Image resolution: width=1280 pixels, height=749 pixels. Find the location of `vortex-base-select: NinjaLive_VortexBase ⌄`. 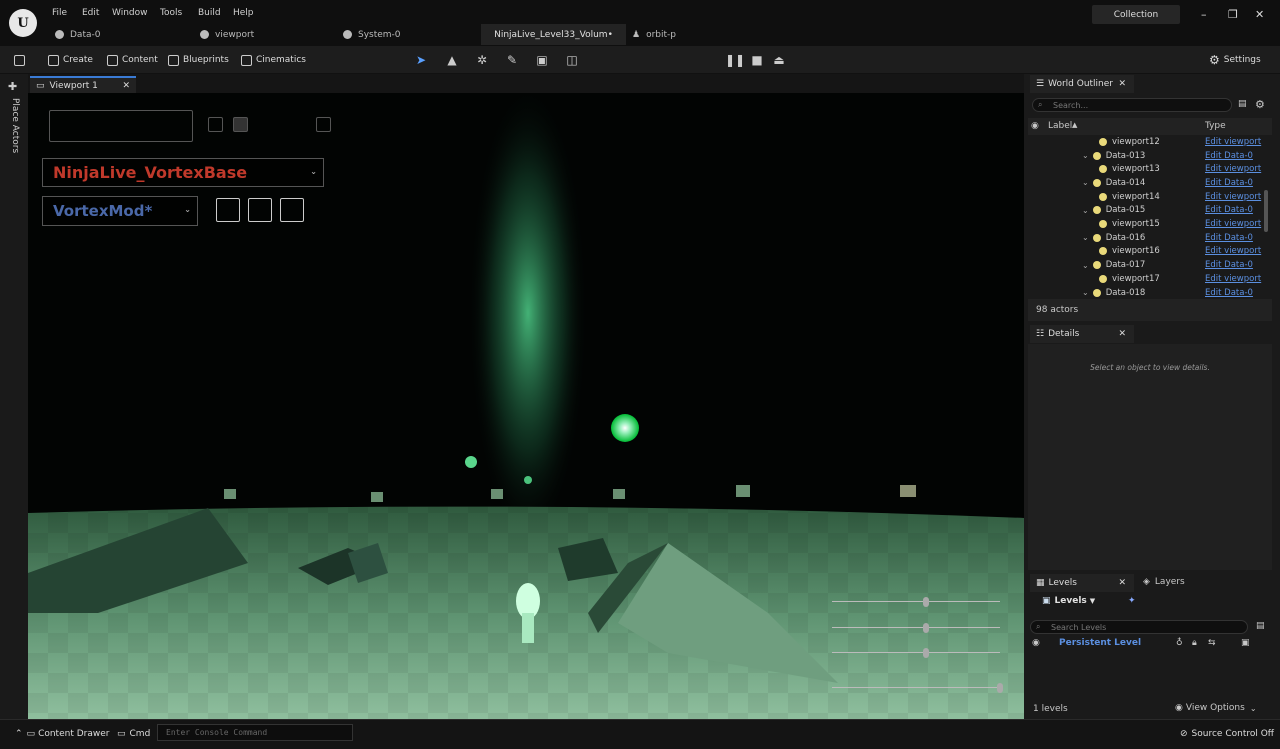

vortex-base-select: NinjaLive_VortexBase ⌄ is located at coordinates (183, 172).